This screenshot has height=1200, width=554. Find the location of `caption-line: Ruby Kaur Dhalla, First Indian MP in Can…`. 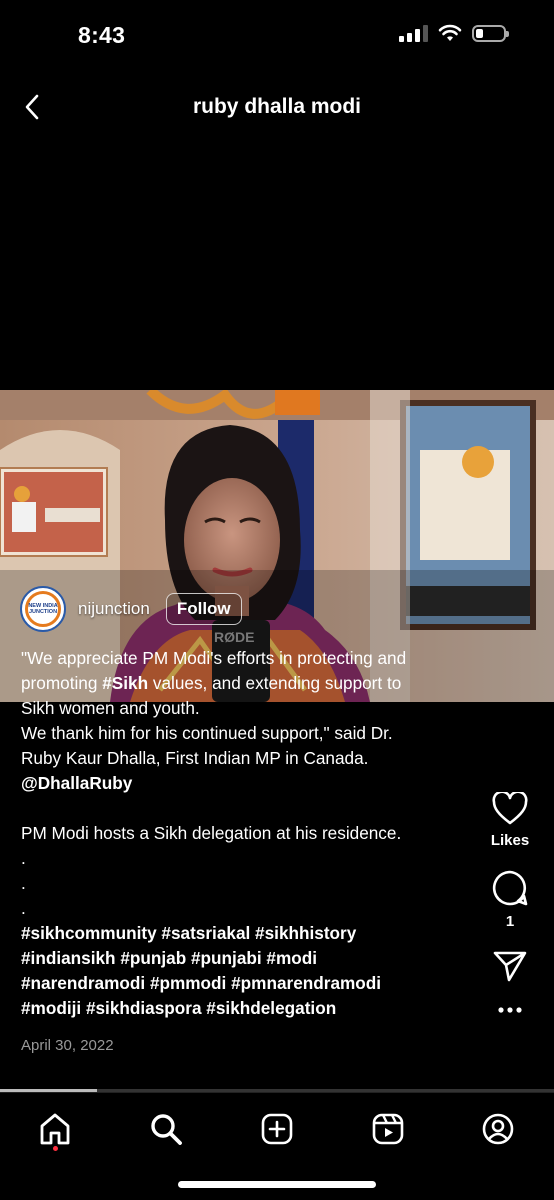

caption-line: Ruby Kaur Dhalla, First Indian MP in Can… is located at coordinates (195, 758).